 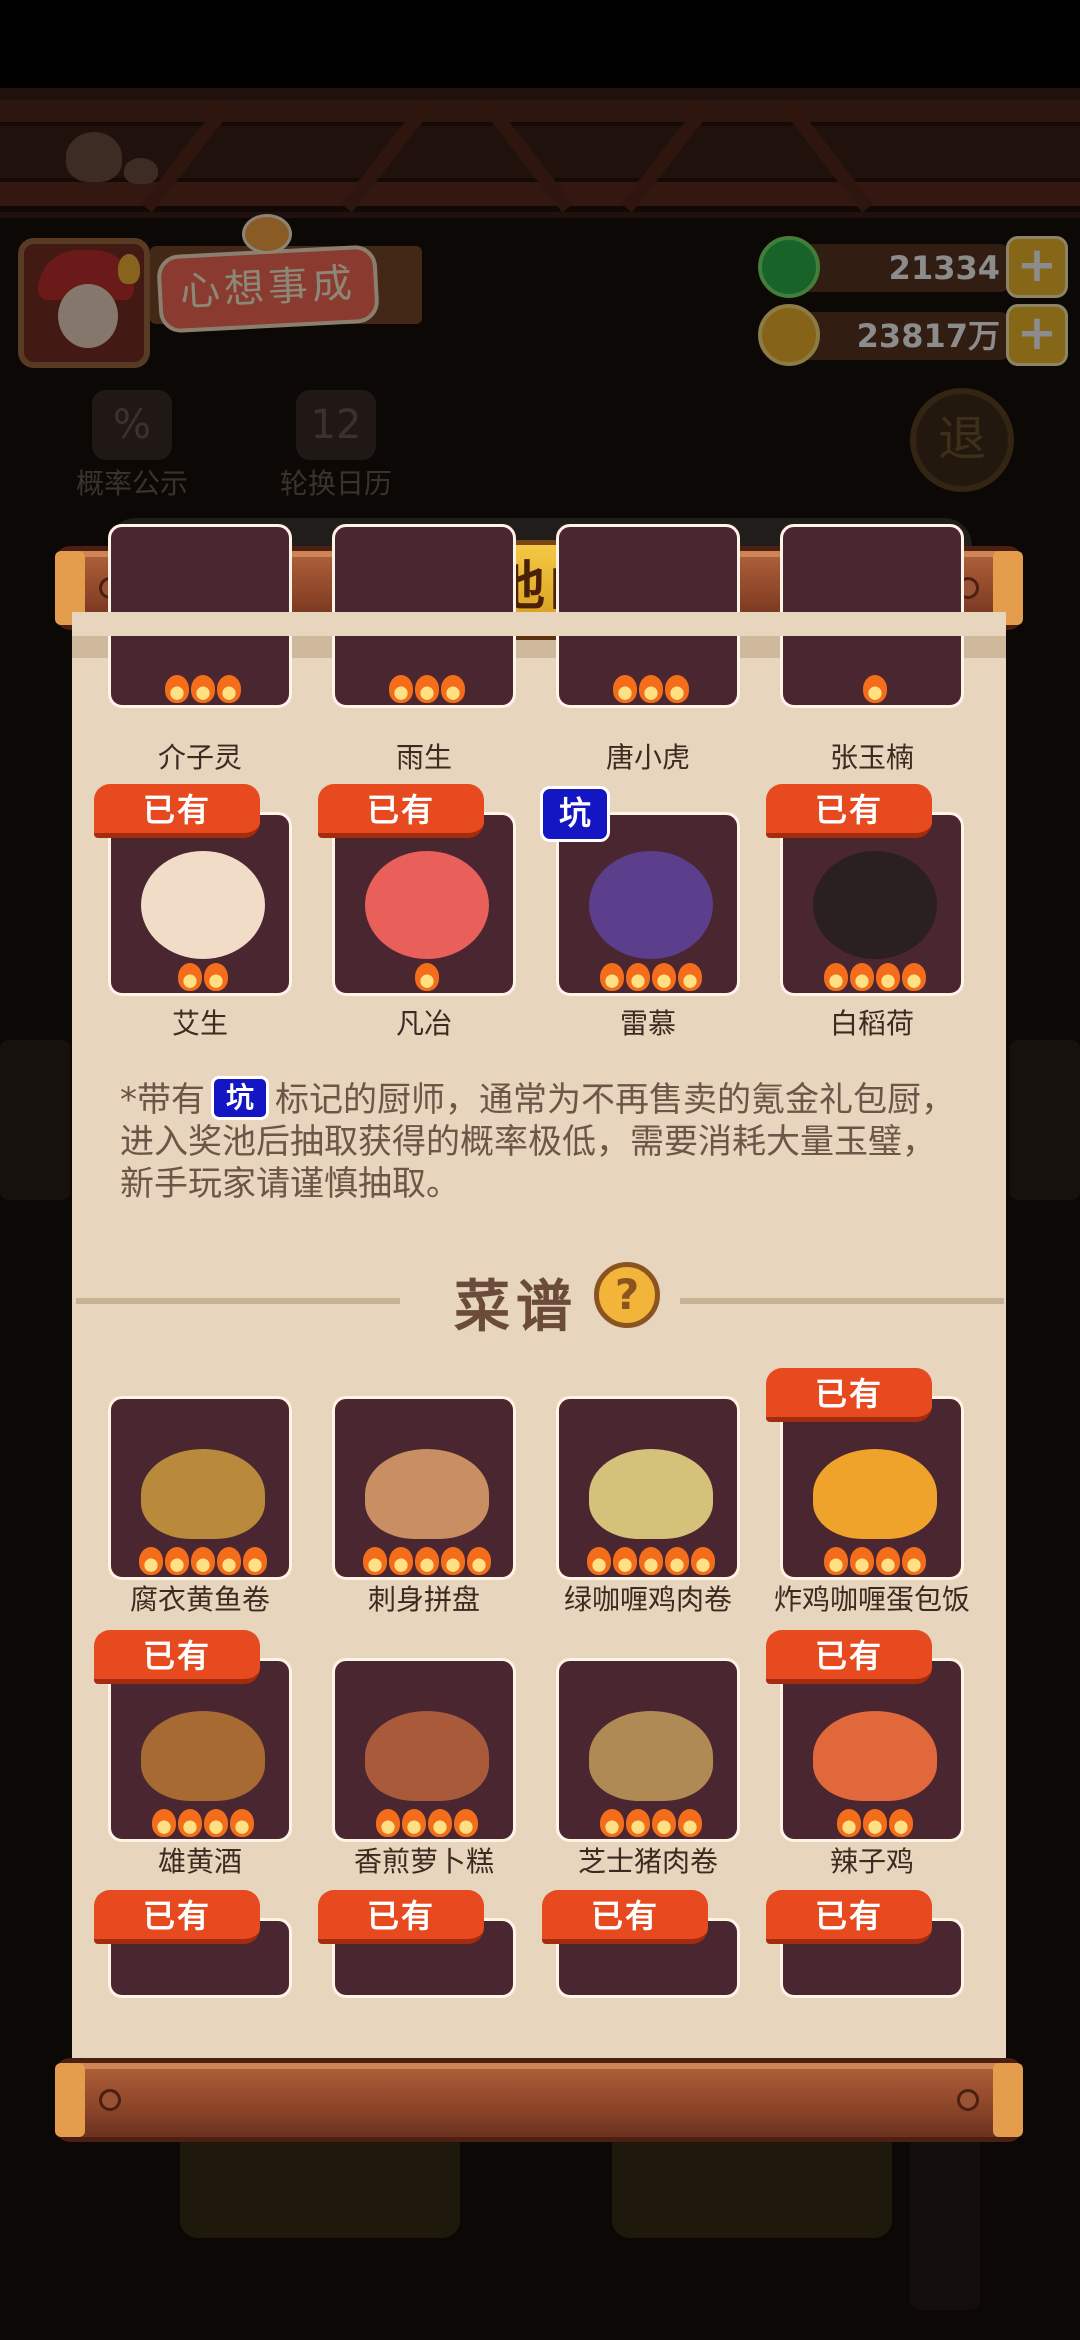 What do you see at coordinates (647, 757) in the screenshot?
I see `chef-name: 唐小虎` at bounding box center [647, 757].